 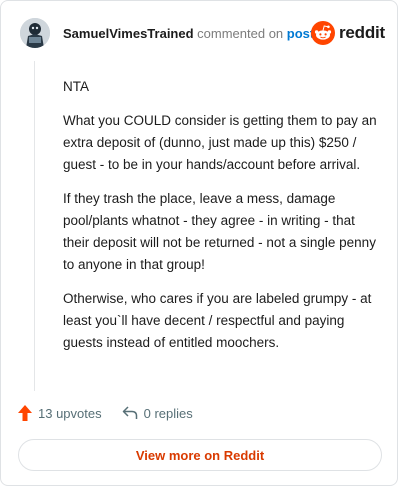 I want to click on upvote-arrow-icon, so click(x=25, y=413).